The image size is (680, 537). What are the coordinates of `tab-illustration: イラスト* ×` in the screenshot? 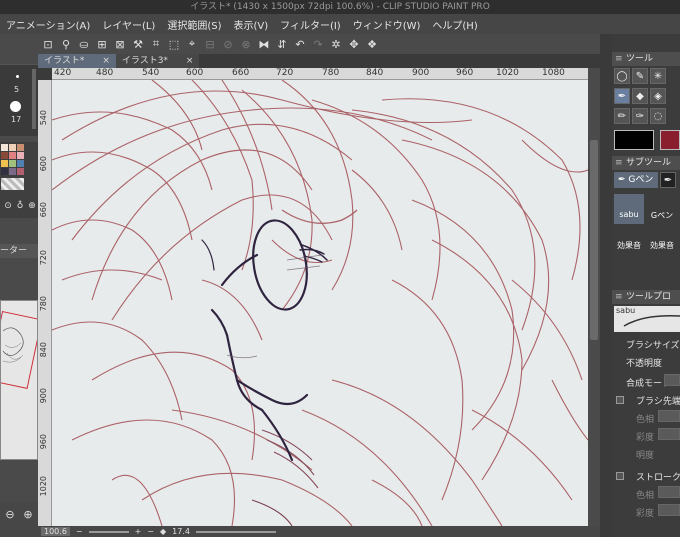 It's located at (77, 61).